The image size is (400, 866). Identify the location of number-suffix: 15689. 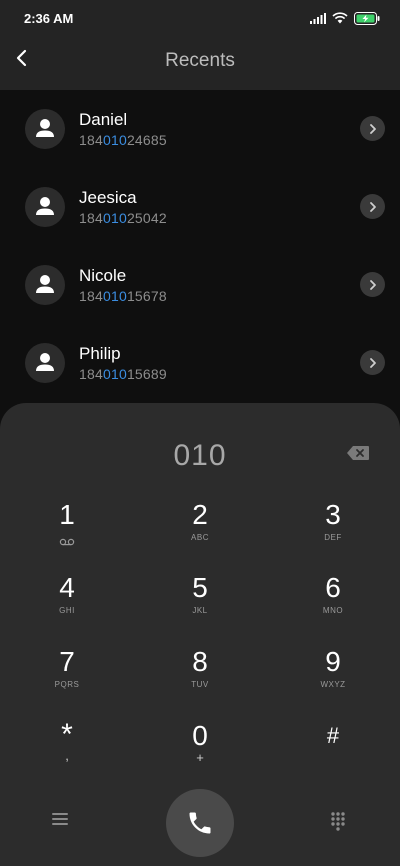
(146, 374).